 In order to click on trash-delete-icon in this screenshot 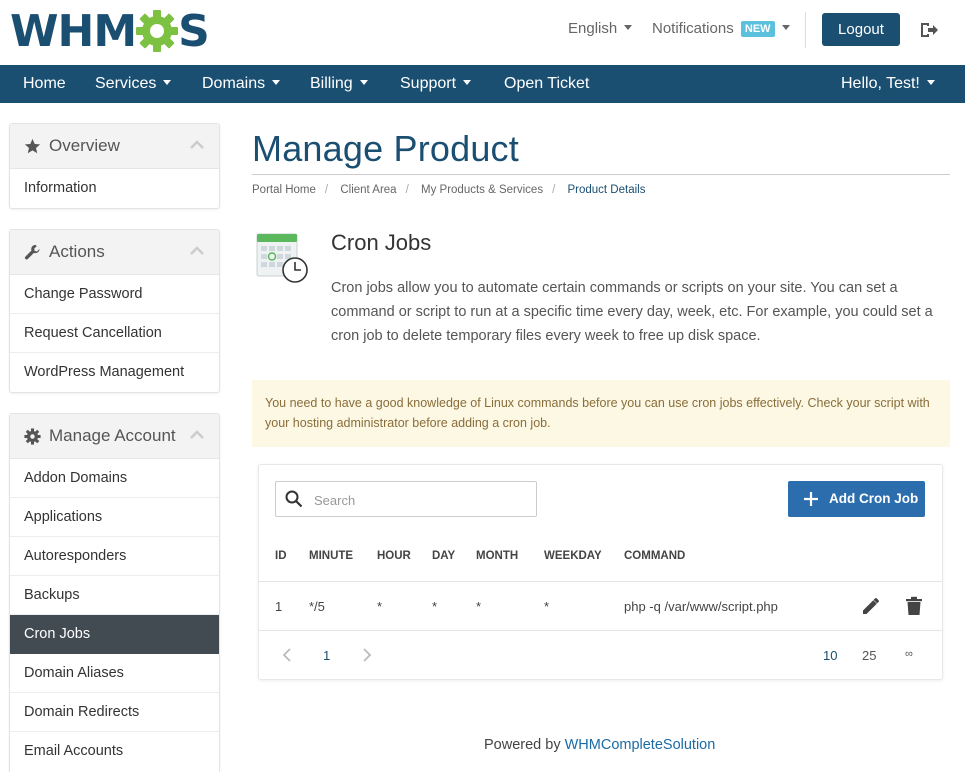, I will do `click(914, 606)`.